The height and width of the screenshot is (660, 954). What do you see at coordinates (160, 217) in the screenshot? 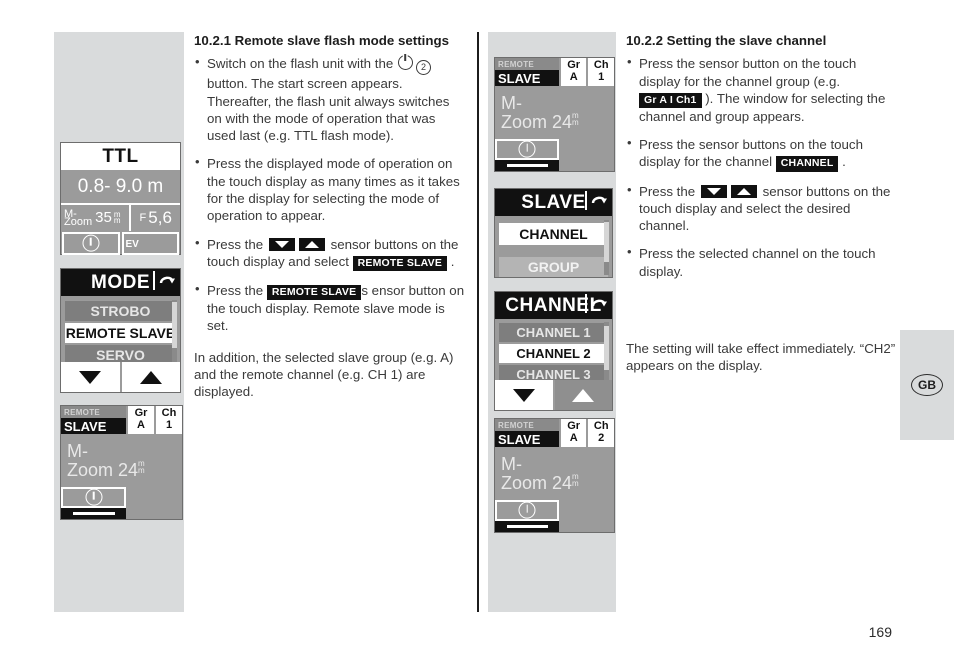
I see `ttl-aperture-value: 5,6` at bounding box center [160, 217].